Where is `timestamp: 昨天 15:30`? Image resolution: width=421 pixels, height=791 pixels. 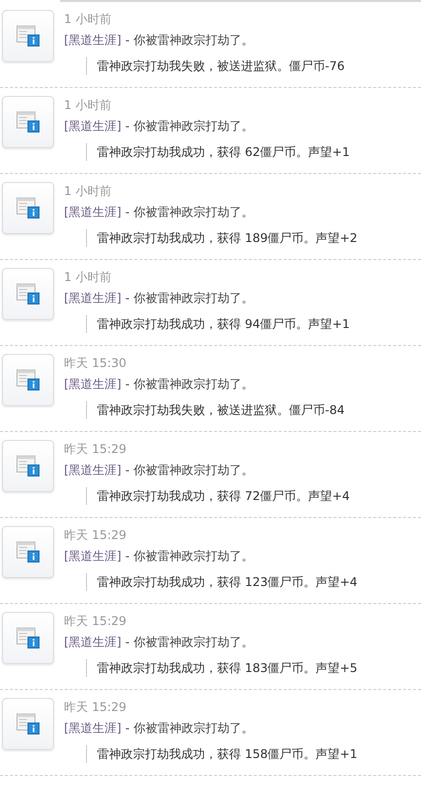 timestamp: 昨天 15:30 is located at coordinates (95, 363).